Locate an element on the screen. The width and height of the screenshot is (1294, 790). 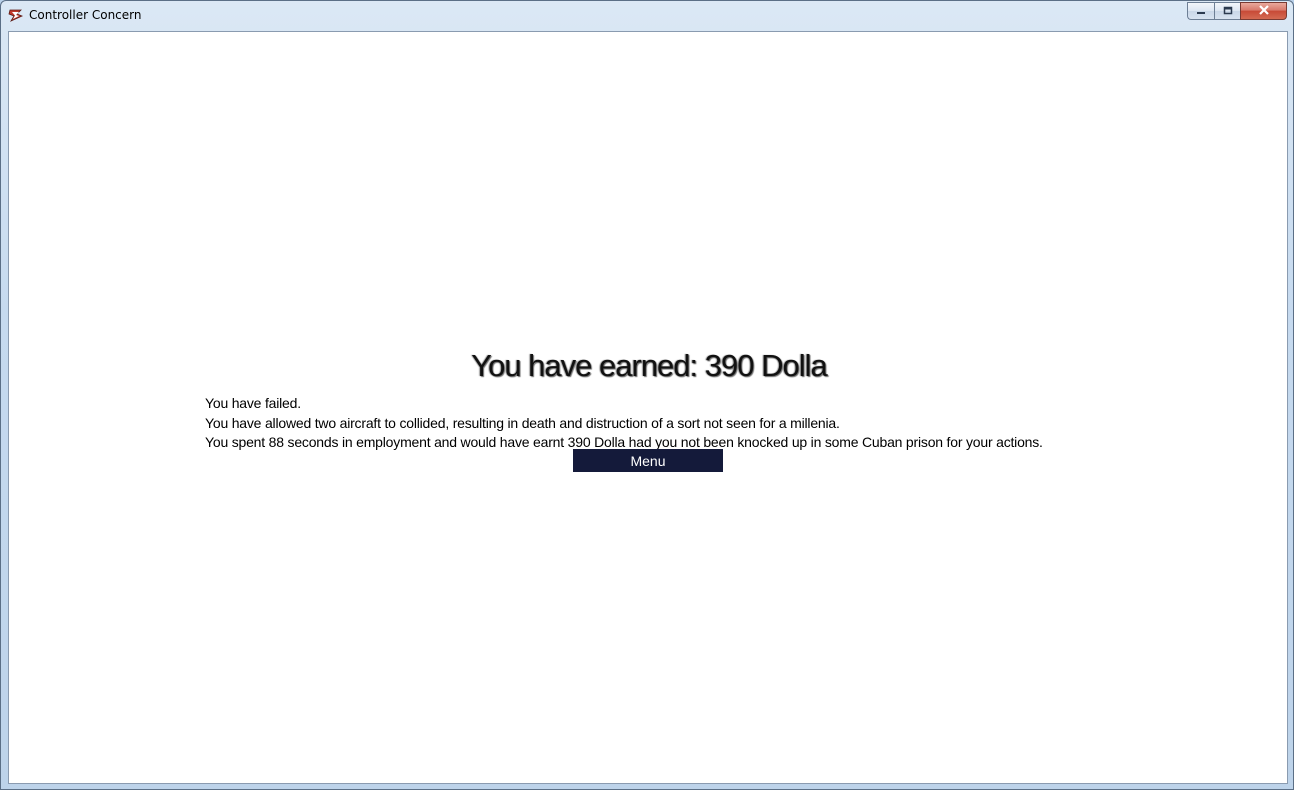
message-line: You have failed. is located at coordinates (253, 403).